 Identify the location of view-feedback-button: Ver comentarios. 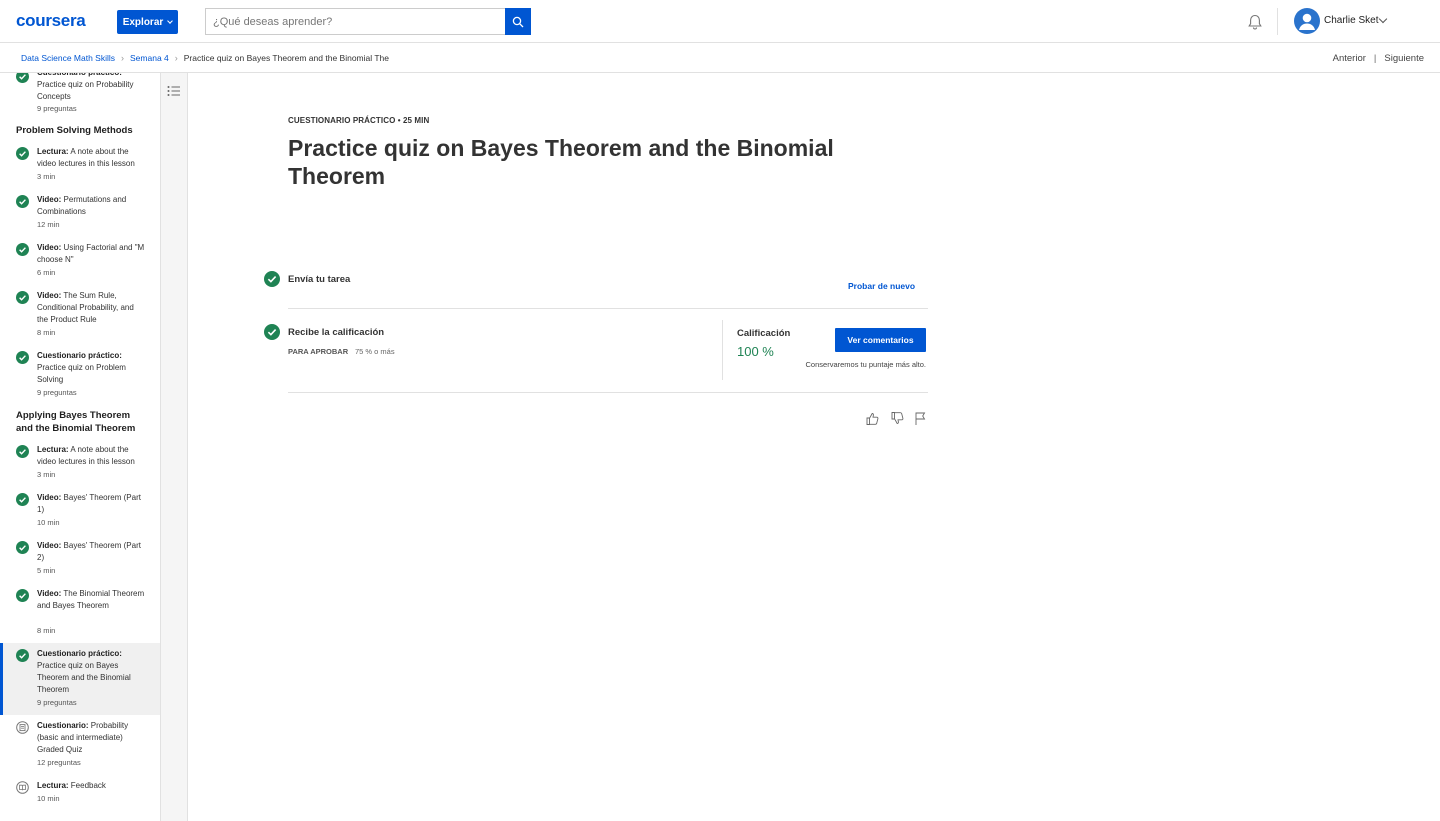
(880, 340).